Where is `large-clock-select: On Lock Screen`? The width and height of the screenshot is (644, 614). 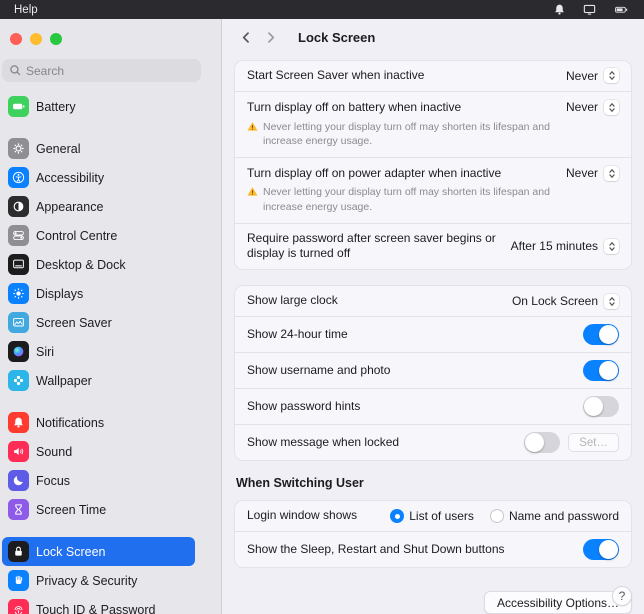
large-clock-select: On Lock Screen is located at coordinates (565, 301).